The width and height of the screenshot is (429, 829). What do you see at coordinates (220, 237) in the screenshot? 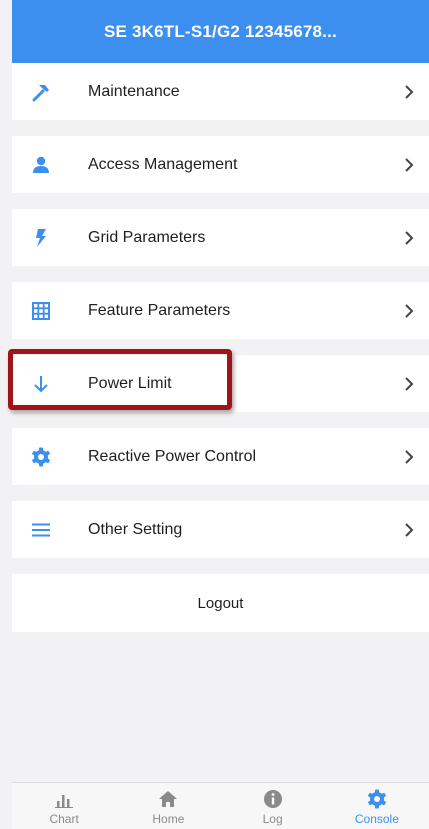
I see `menu-item-grid-parameters: Grid Parameters` at bounding box center [220, 237].